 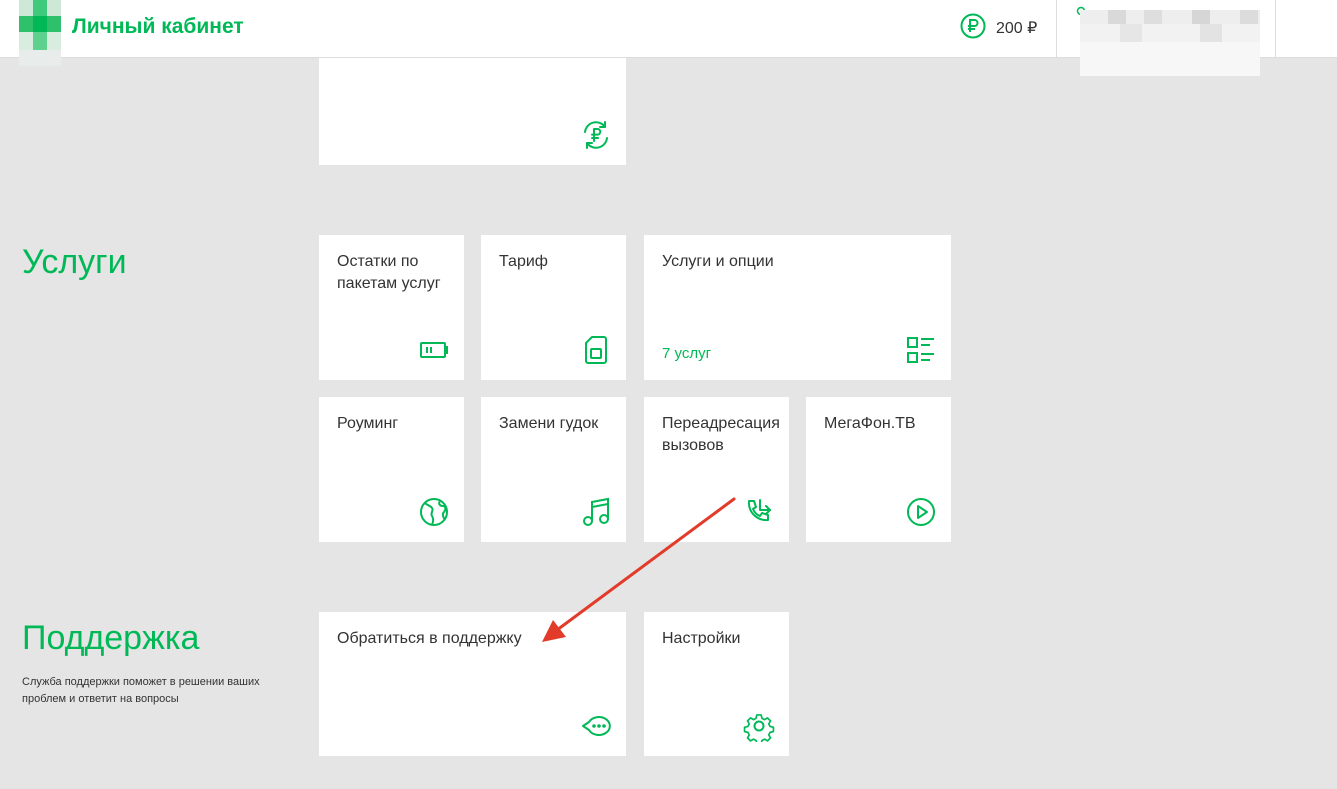 What do you see at coordinates (553, 307) in the screenshot?
I see `tariff-tile: Тариф` at bounding box center [553, 307].